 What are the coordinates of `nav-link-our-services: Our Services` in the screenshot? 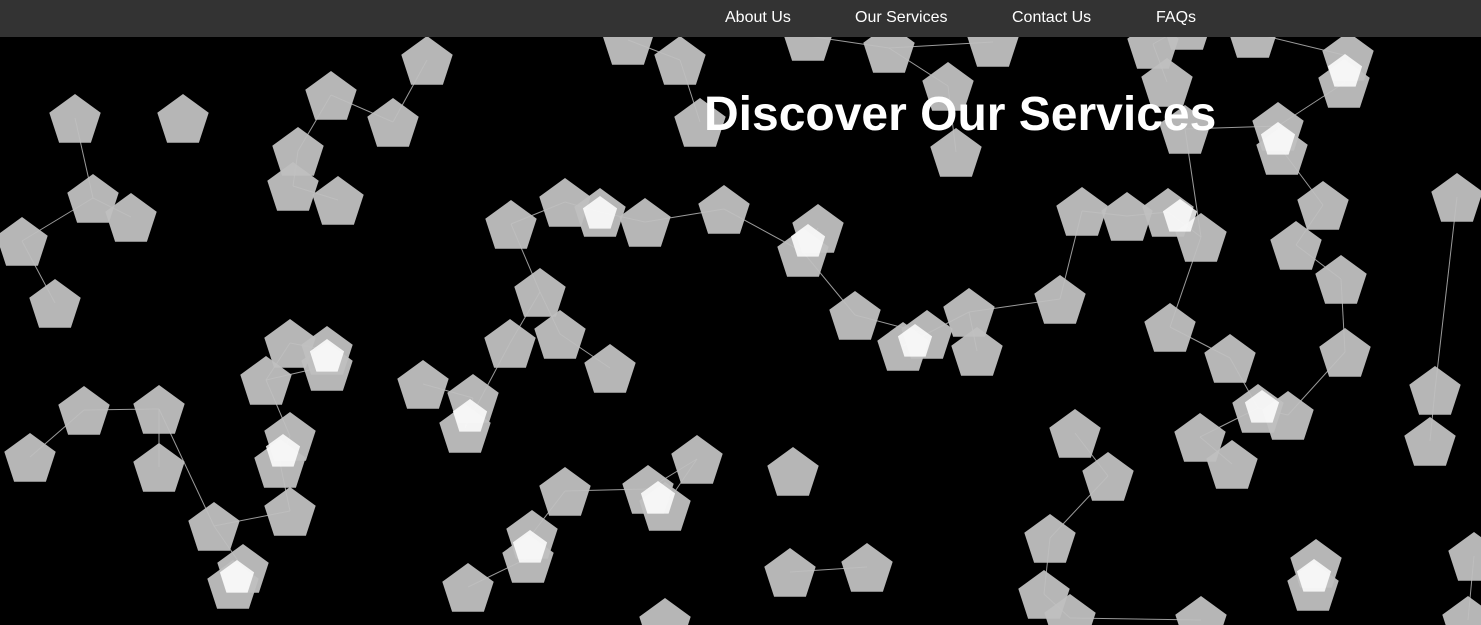 It's located at (901, 18).